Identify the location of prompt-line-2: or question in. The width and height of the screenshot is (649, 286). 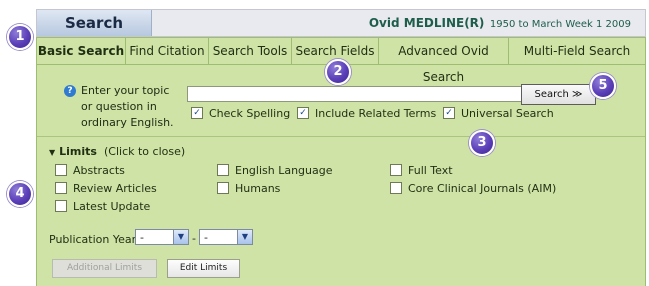
(119, 106).